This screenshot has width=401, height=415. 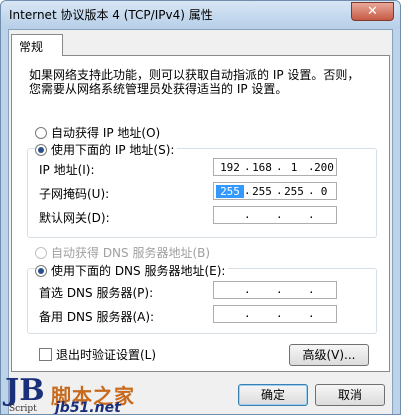 I want to click on mask-octet-3: 255, so click(x=294, y=191).